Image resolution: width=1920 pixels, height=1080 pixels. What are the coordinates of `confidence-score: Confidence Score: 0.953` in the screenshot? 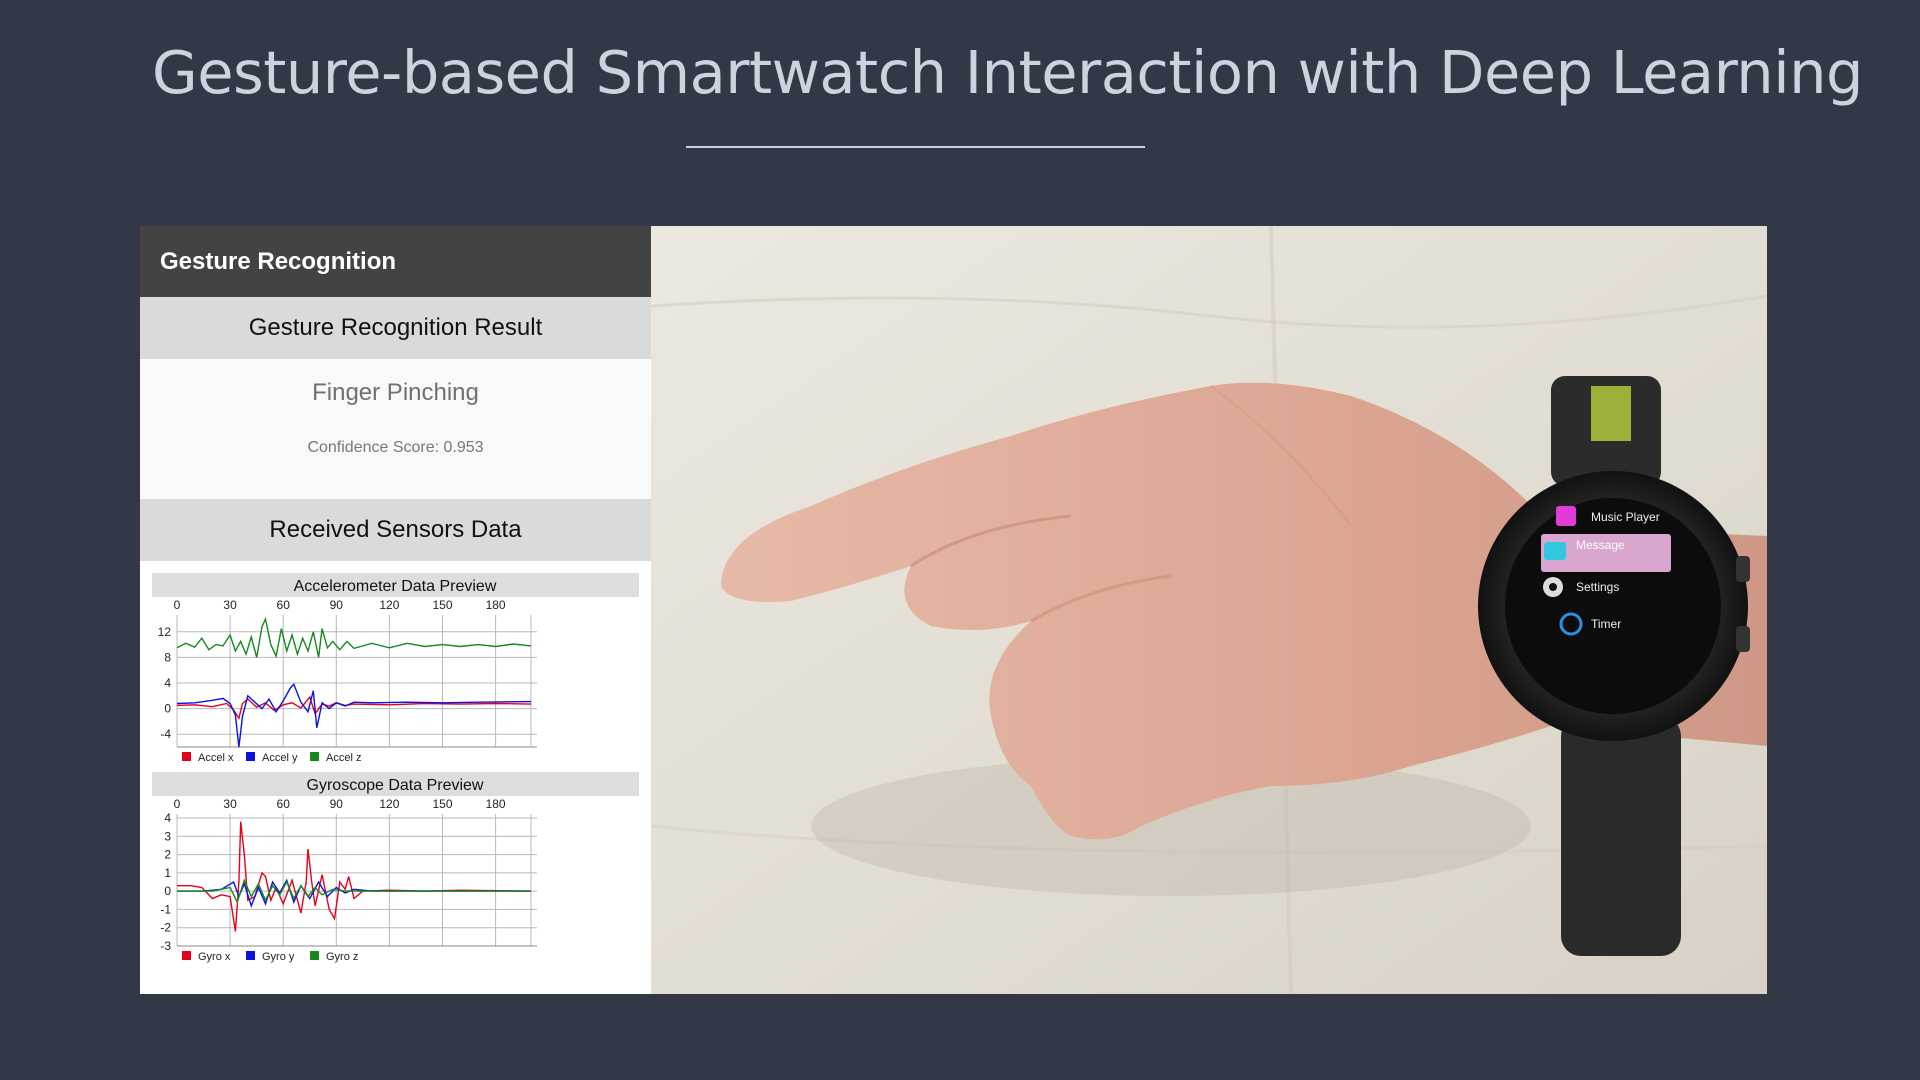 It's located at (395, 447).